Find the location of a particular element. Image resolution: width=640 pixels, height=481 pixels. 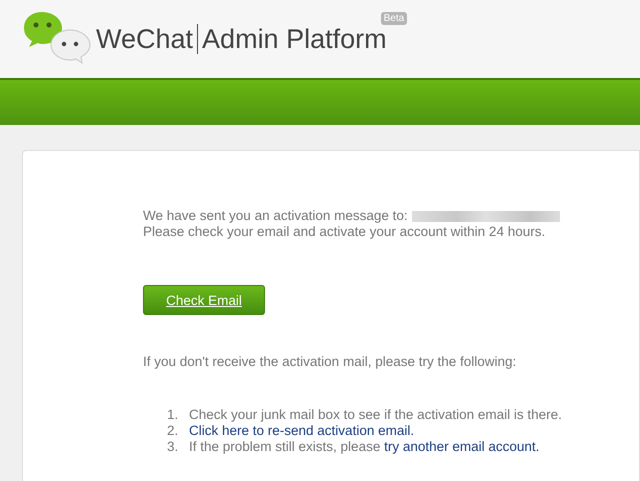

list-number: 1. is located at coordinates (173, 415).